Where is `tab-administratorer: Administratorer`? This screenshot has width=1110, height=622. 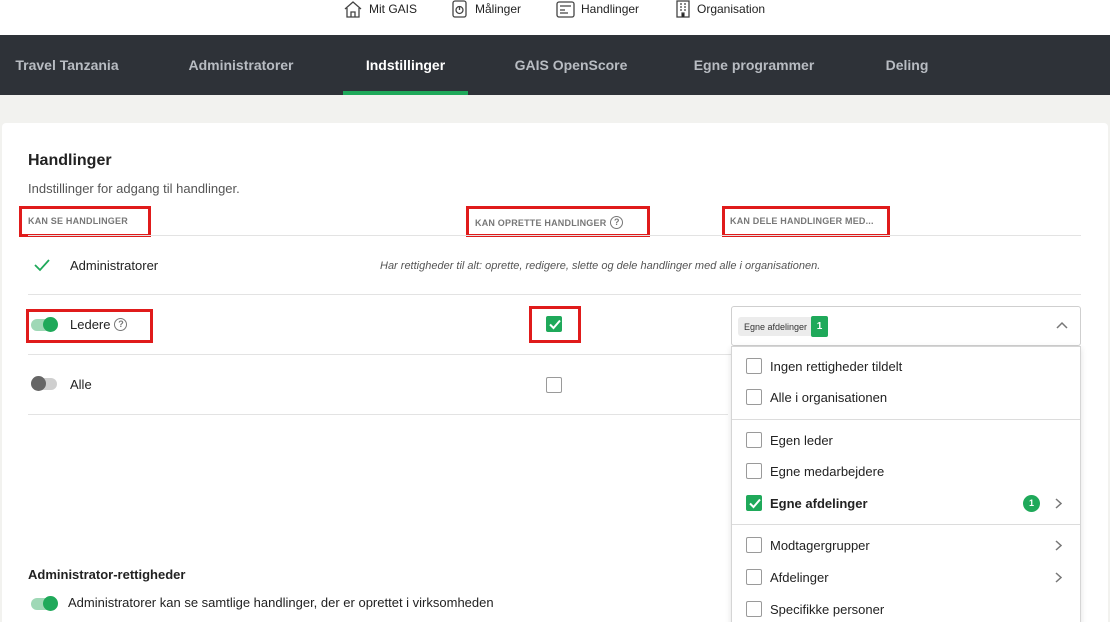 tab-administratorer: Administratorer is located at coordinates (241, 65).